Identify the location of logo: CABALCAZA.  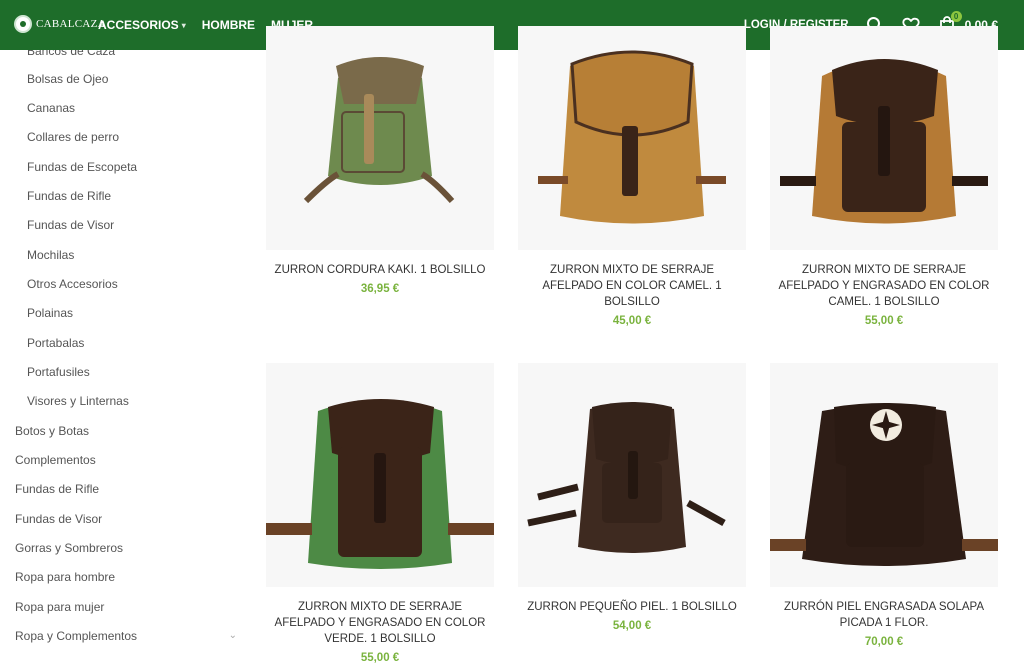
(60, 24).